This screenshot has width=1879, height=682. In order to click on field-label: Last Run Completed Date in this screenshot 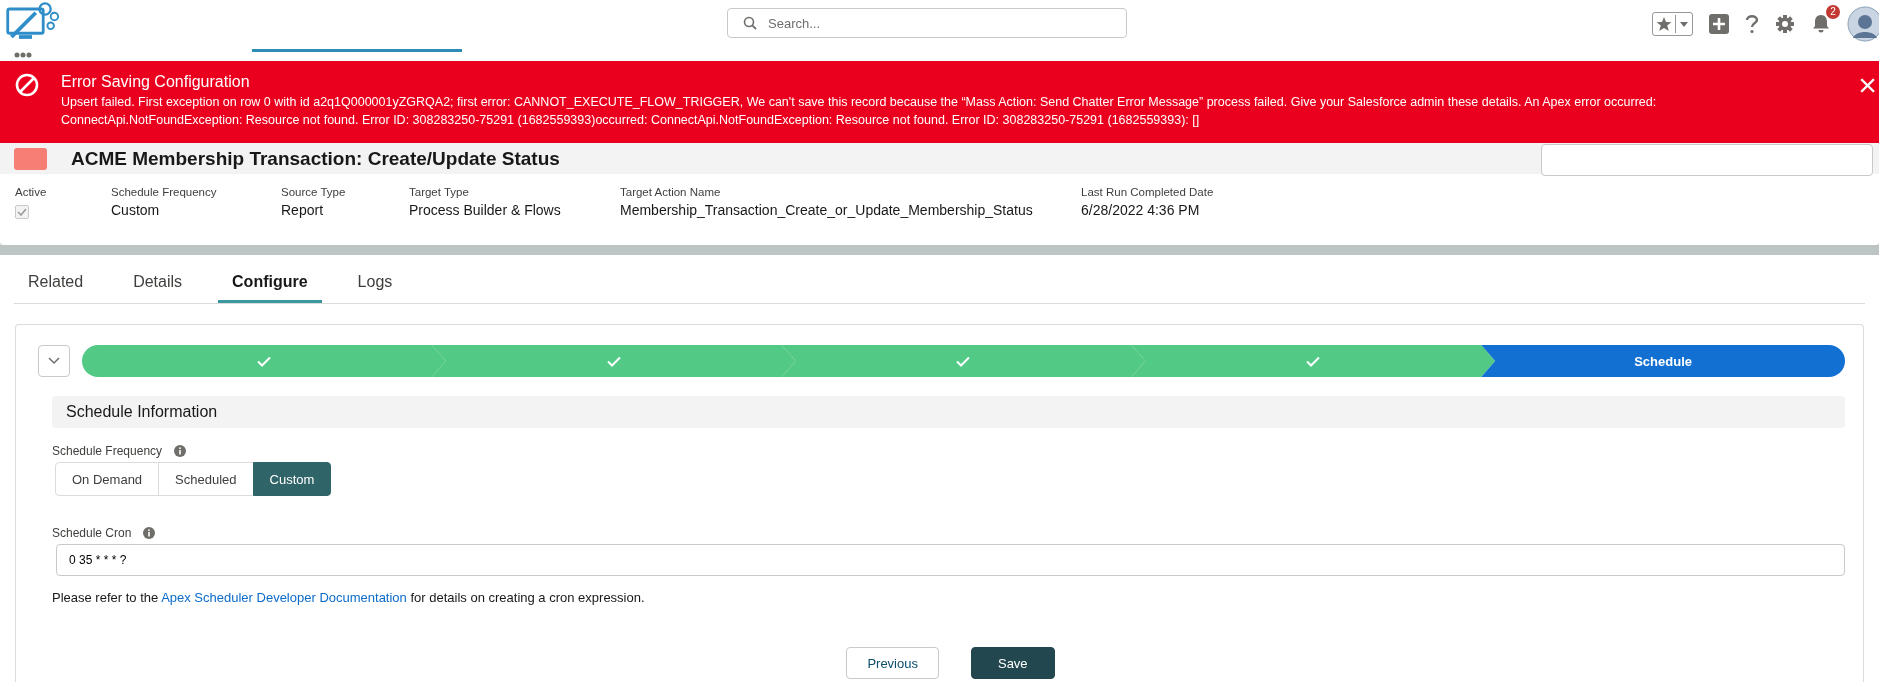, I will do `click(1147, 192)`.